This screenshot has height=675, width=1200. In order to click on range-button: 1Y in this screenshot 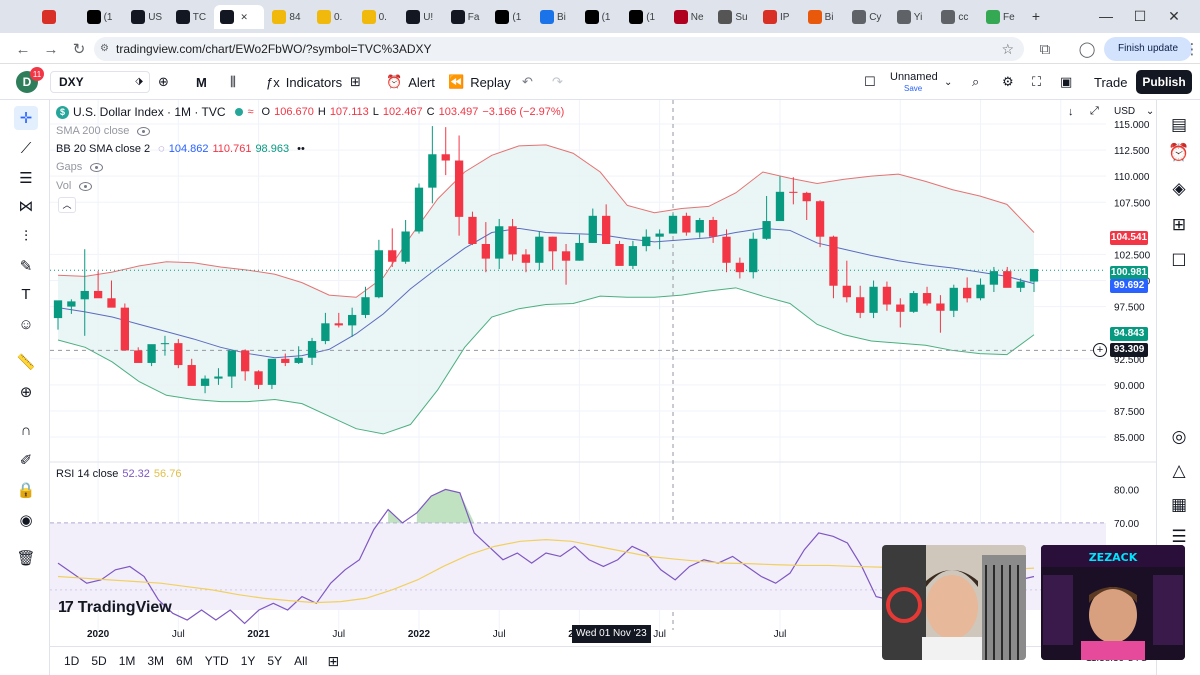, I will do `click(248, 661)`.